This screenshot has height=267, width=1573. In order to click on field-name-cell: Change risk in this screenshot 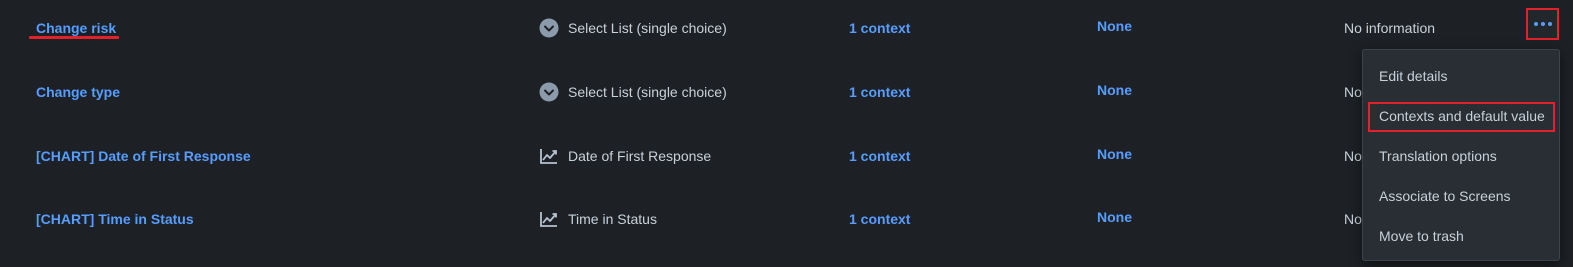, I will do `click(76, 28)`.